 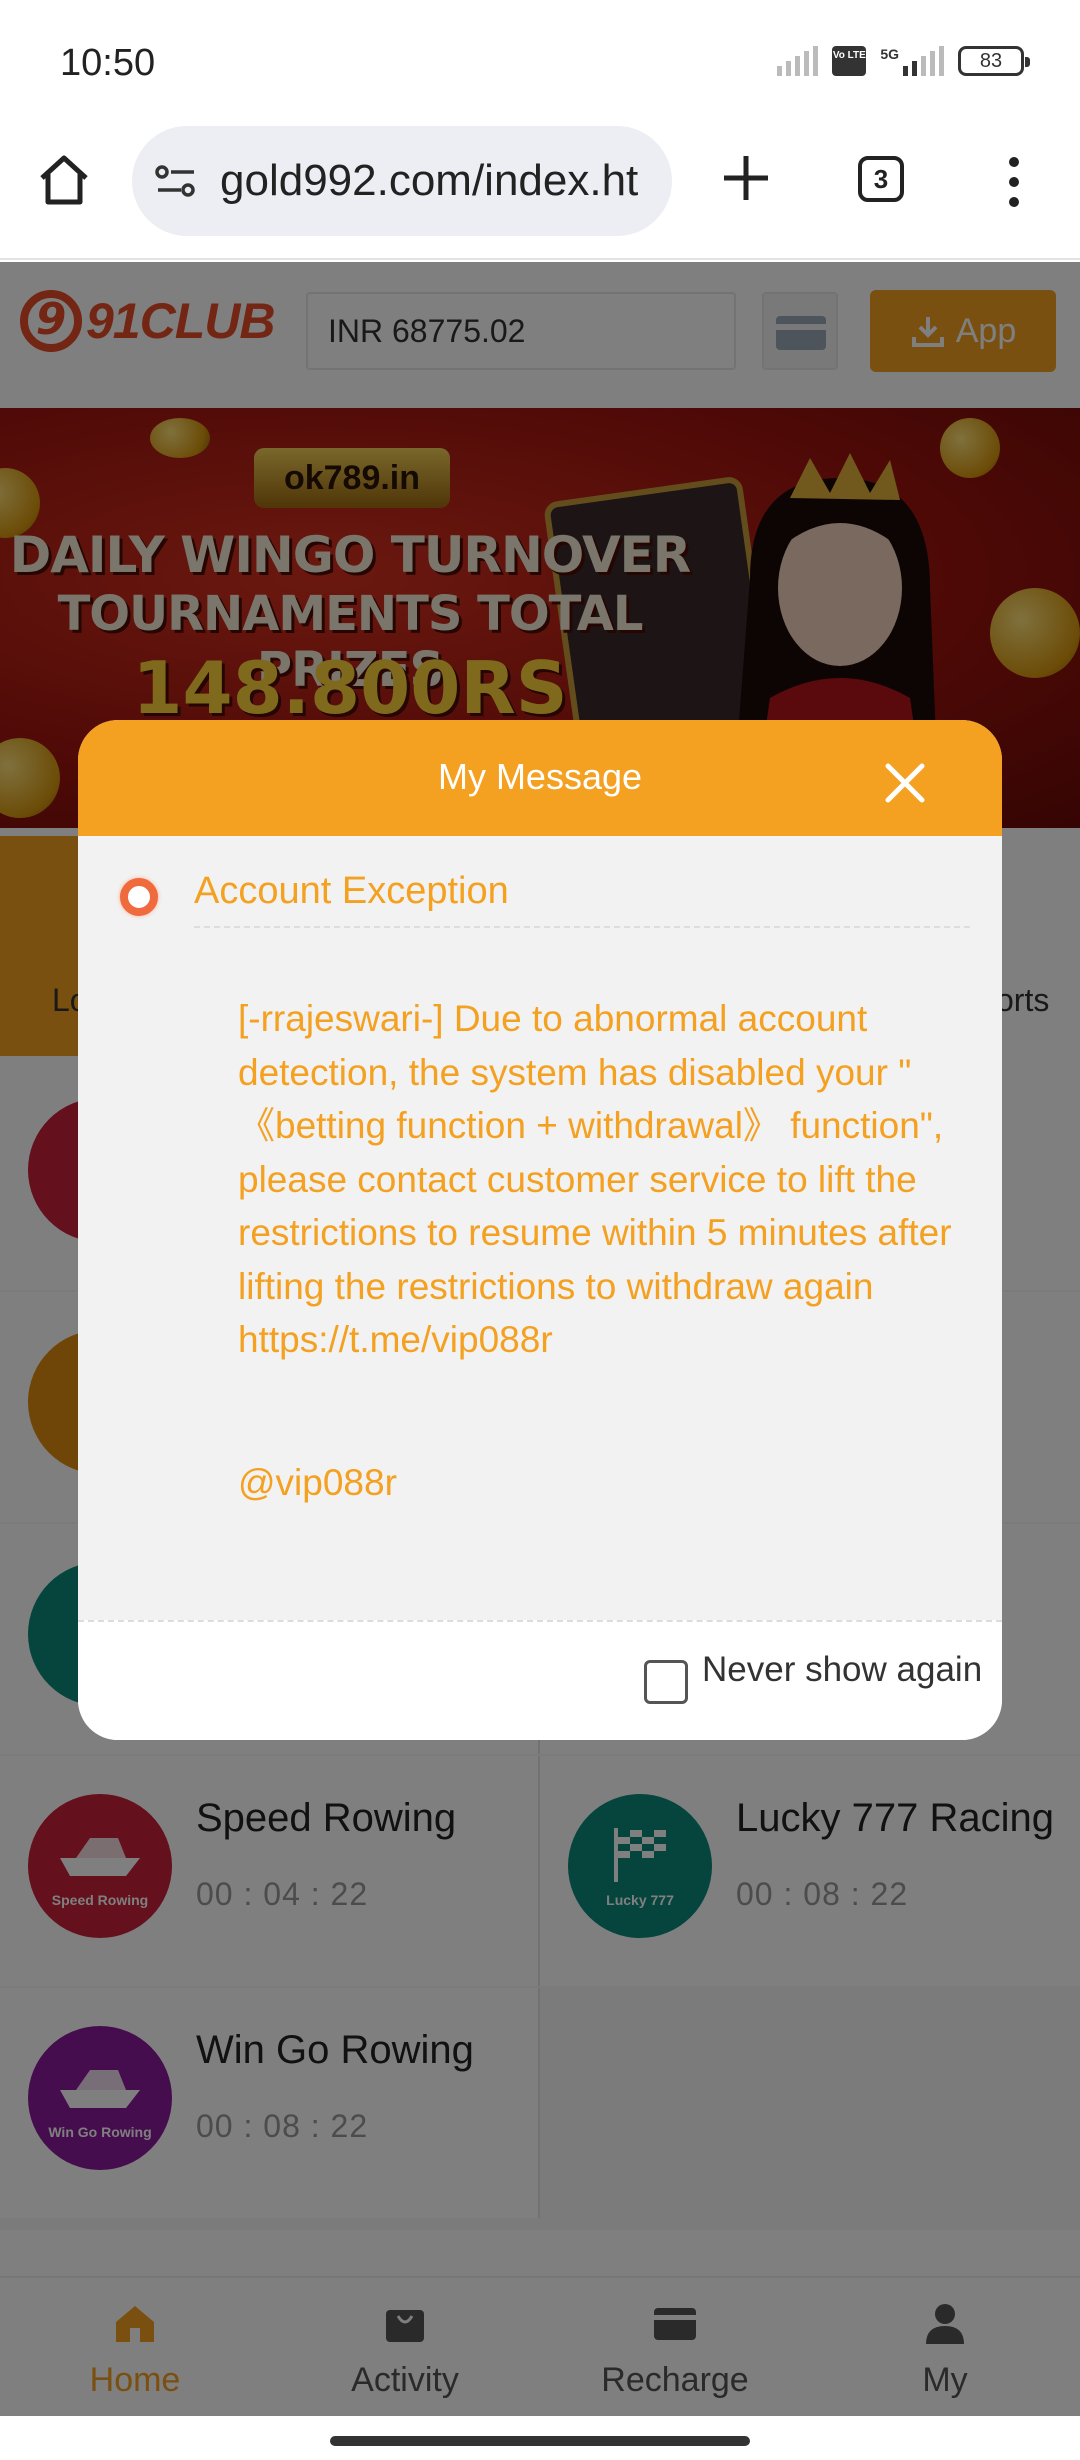 What do you see at coordinates (540, 60) in the screenshot?
I see `status-bar: 10:50 Vo LTE 5G 83` at bounding box center [540, 60].